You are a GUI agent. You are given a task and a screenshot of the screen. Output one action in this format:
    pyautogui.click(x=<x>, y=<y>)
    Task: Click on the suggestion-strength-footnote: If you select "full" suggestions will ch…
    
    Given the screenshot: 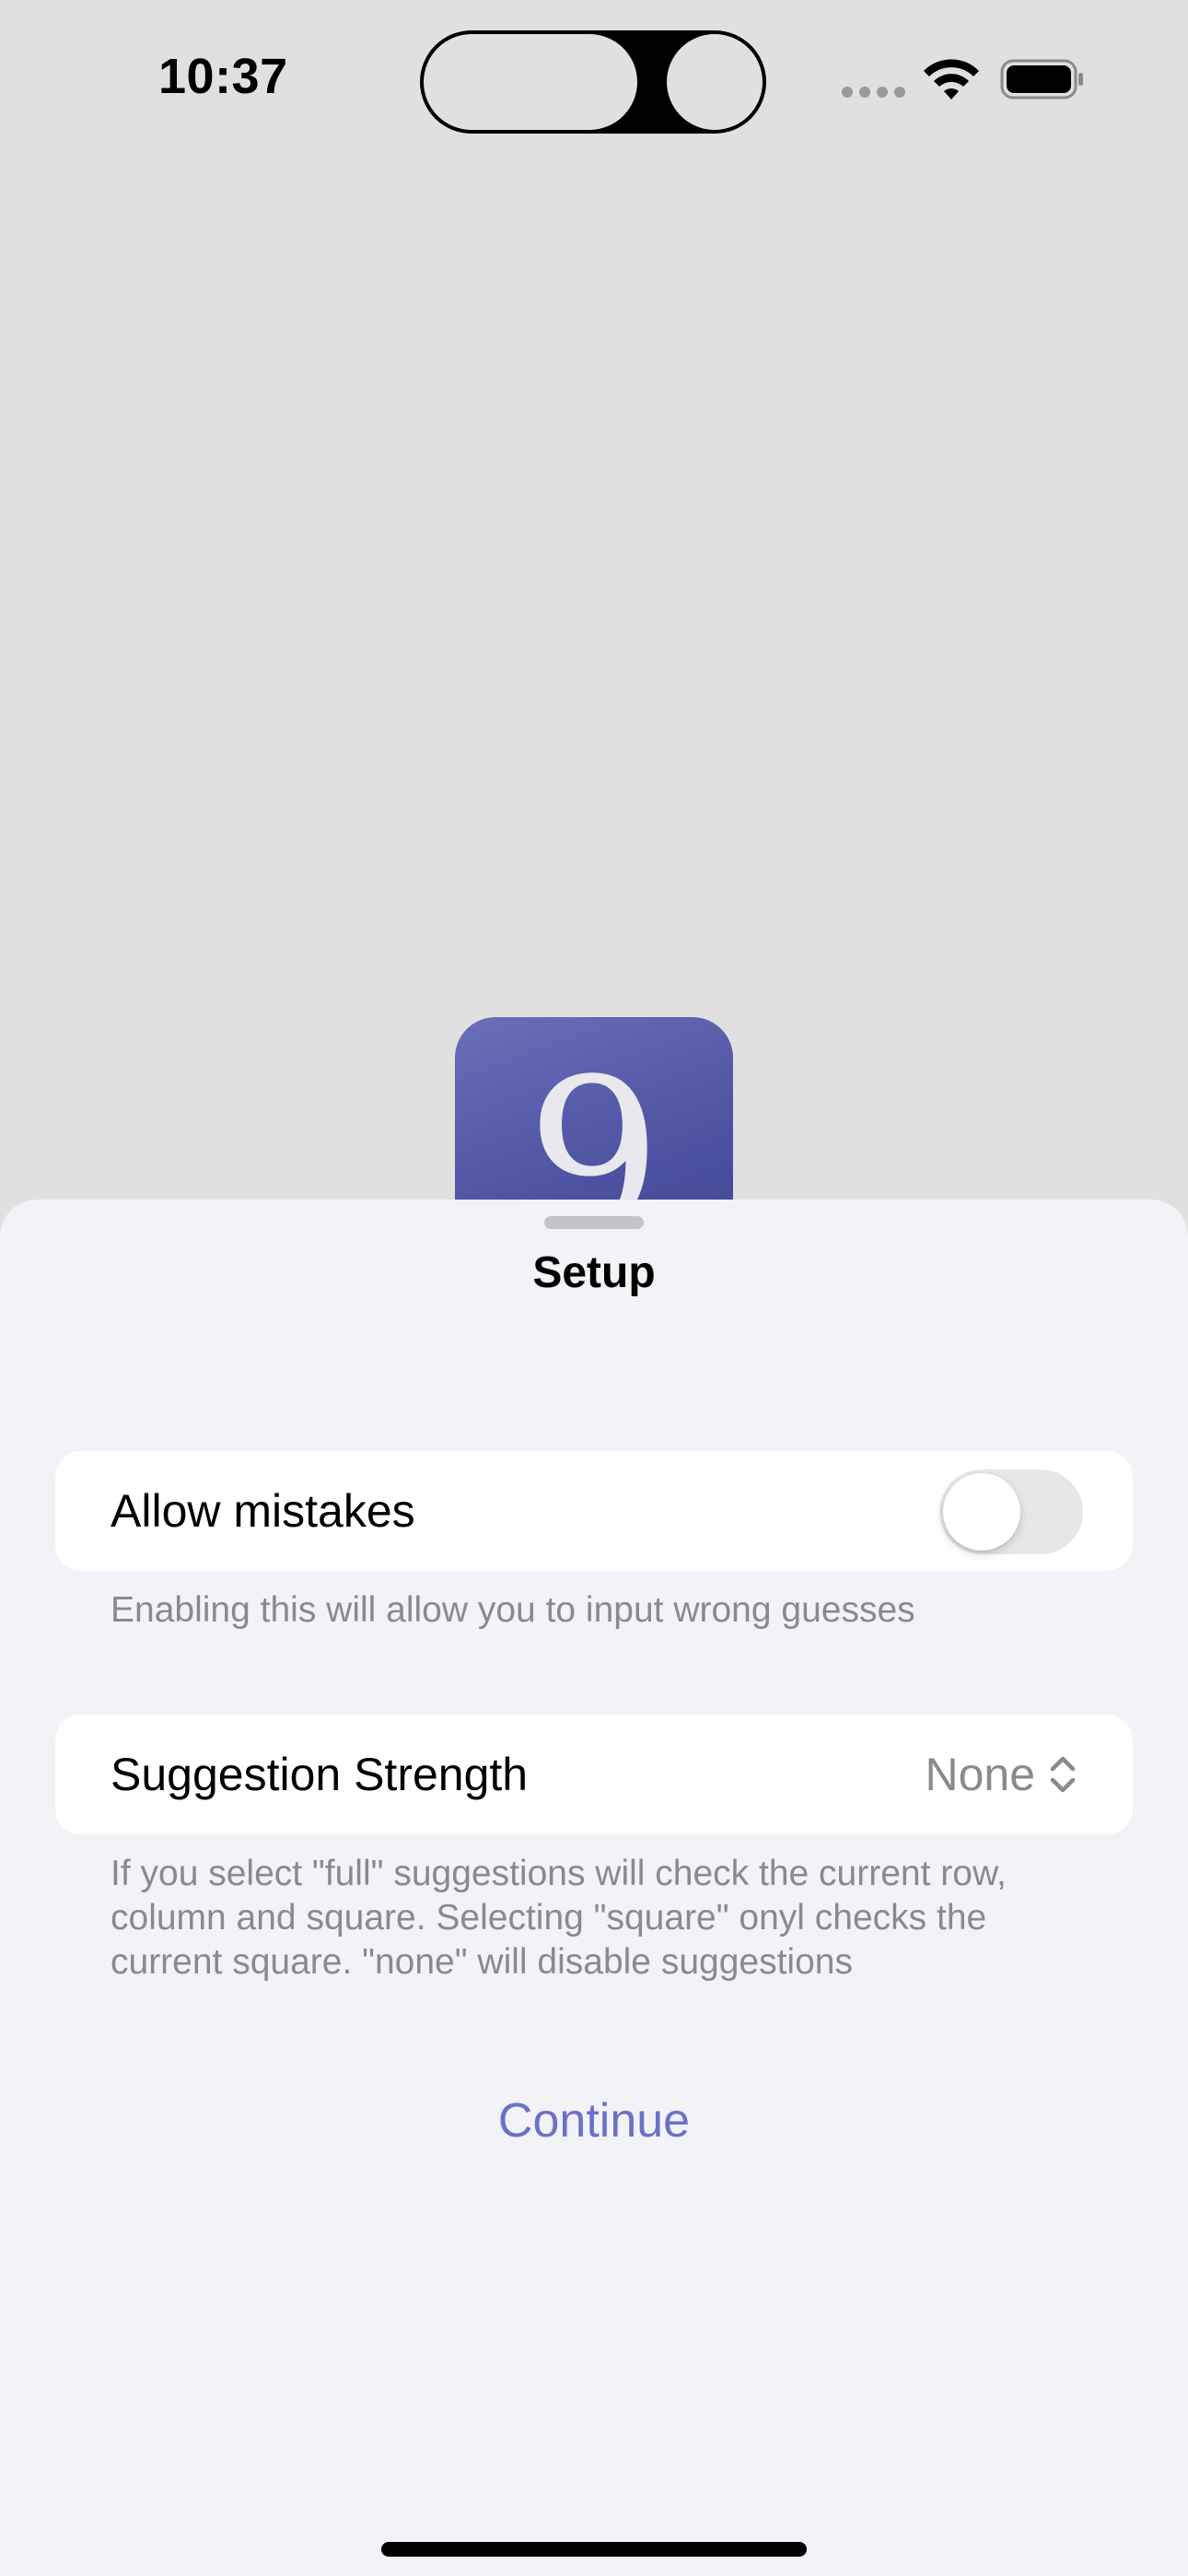 What is the action you would take?
    pyautogui.click(x=559, y=1918)
    